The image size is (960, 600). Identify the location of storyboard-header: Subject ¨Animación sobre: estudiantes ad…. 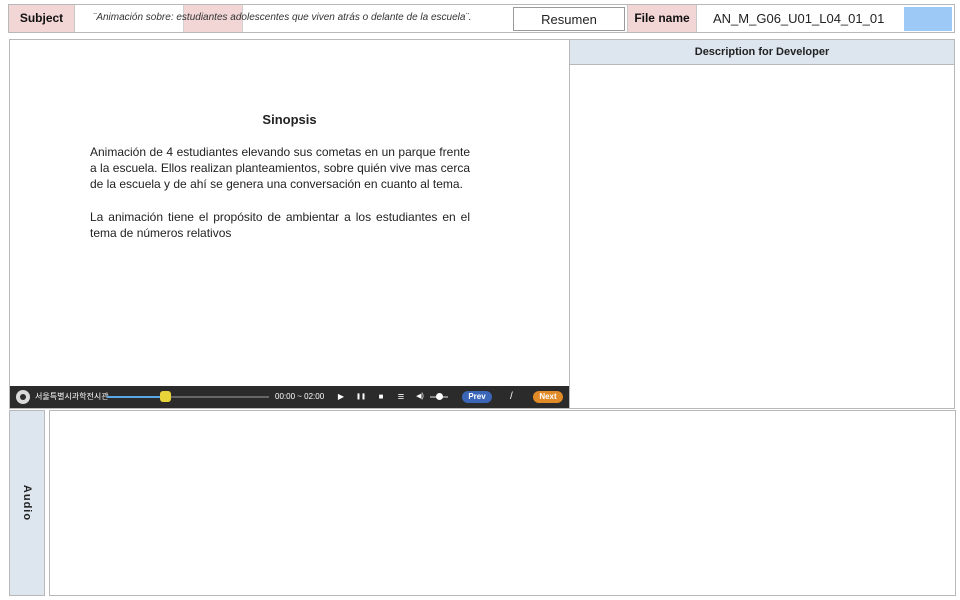
(481, 18).